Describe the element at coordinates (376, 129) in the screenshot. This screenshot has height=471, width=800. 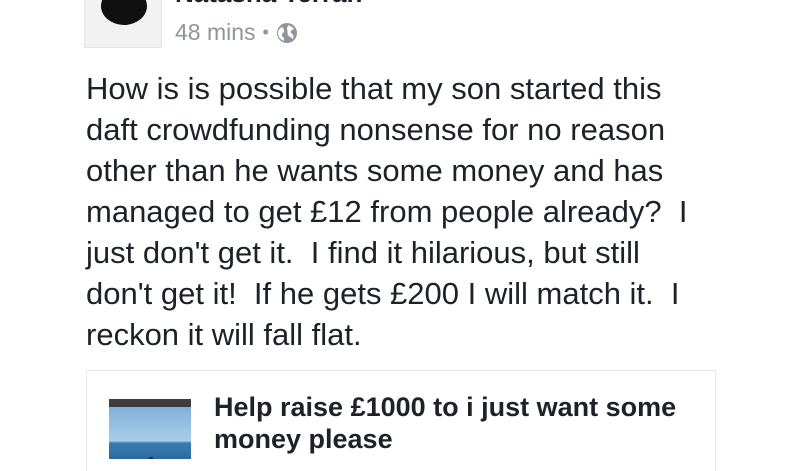
I see `post-text-line: daft crowdfunding nonsense for no reason` at that location.